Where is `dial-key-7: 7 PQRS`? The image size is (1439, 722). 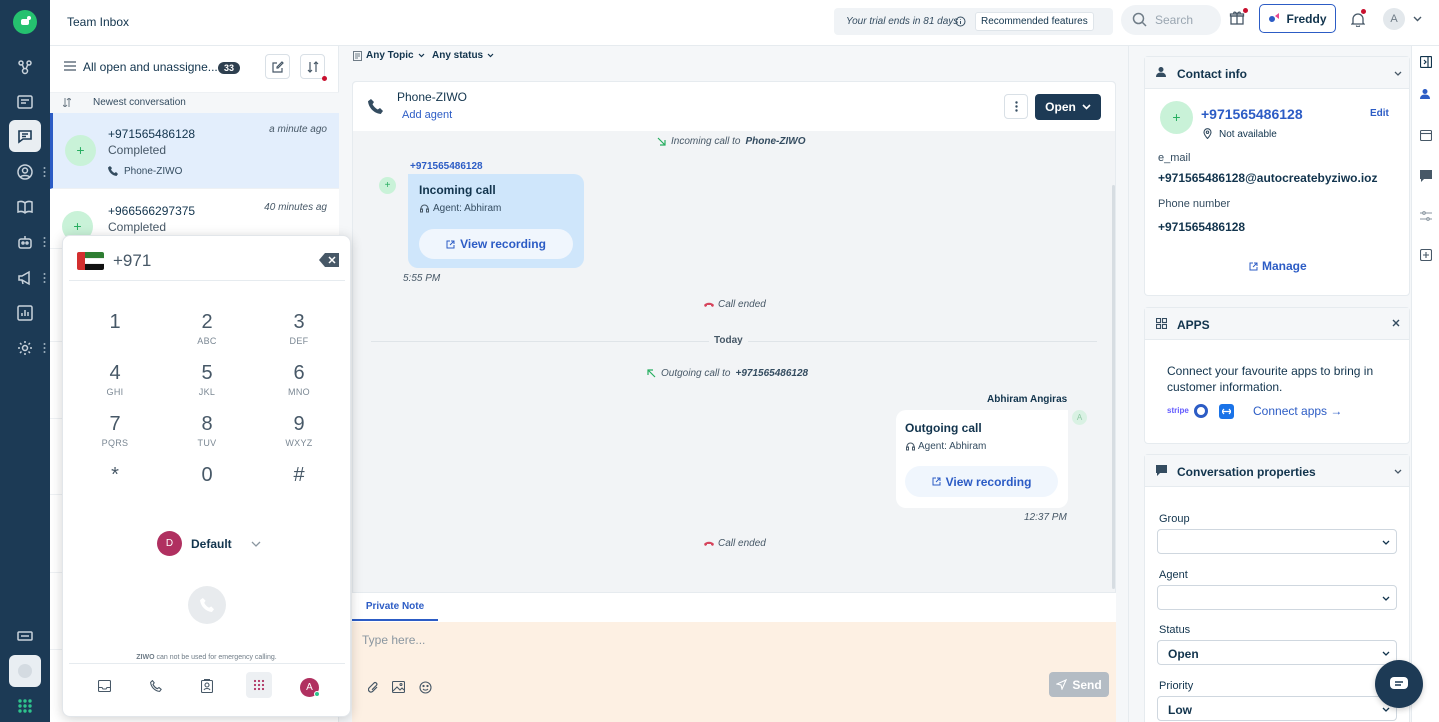
dial-key-7: 7 PQRS is located at coordinates (115, 430).